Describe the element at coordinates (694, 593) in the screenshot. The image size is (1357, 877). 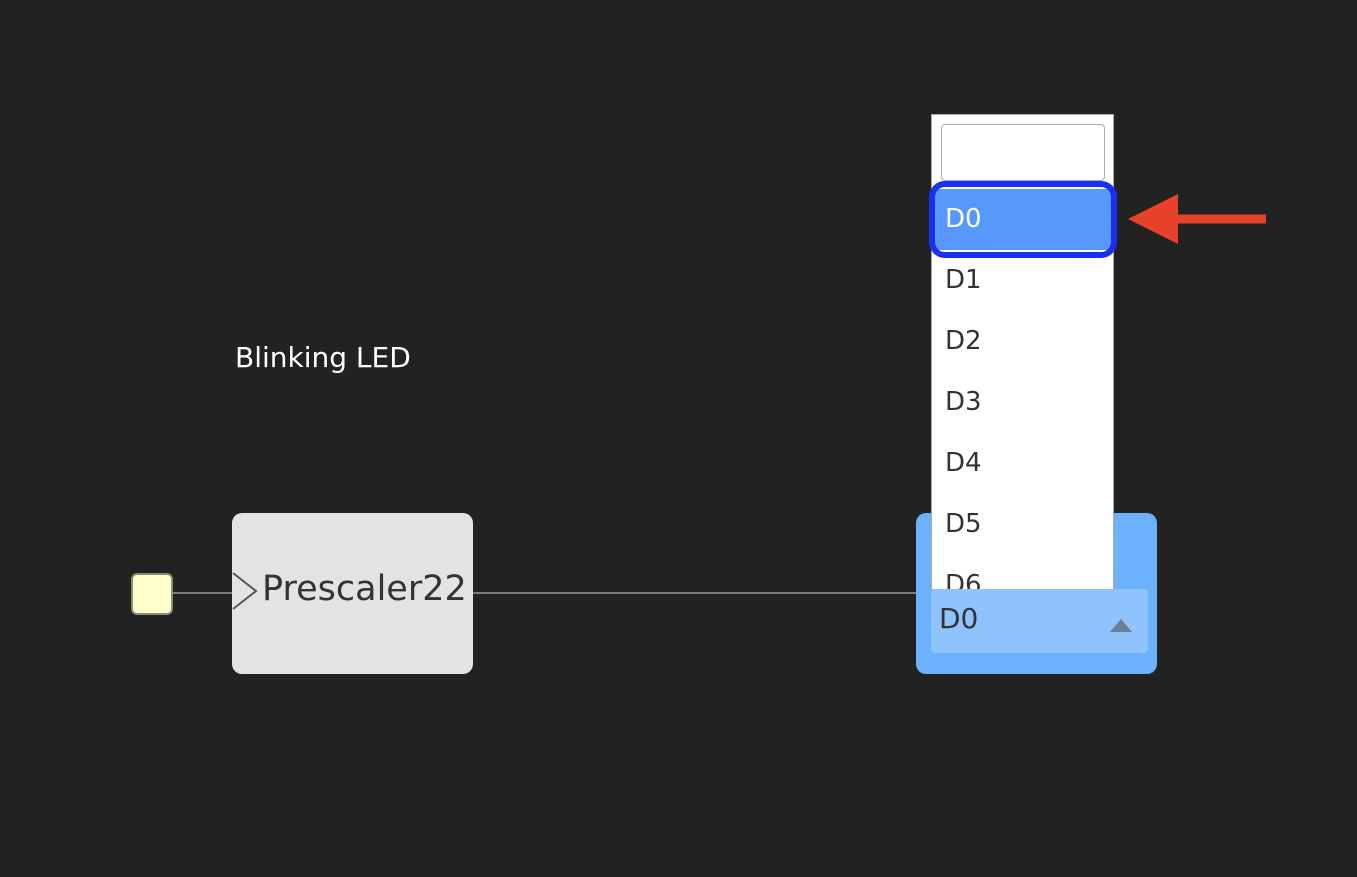
I see `output-wire` at that location.